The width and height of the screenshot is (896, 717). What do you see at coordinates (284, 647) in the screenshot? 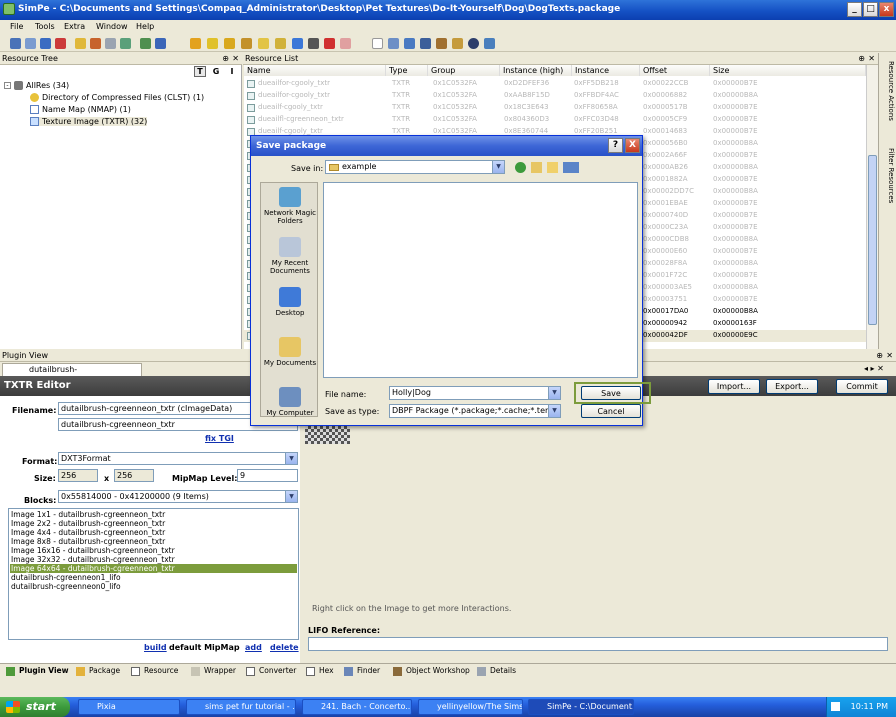
I see `delete-link: delete` at bounding box center [284, 647].